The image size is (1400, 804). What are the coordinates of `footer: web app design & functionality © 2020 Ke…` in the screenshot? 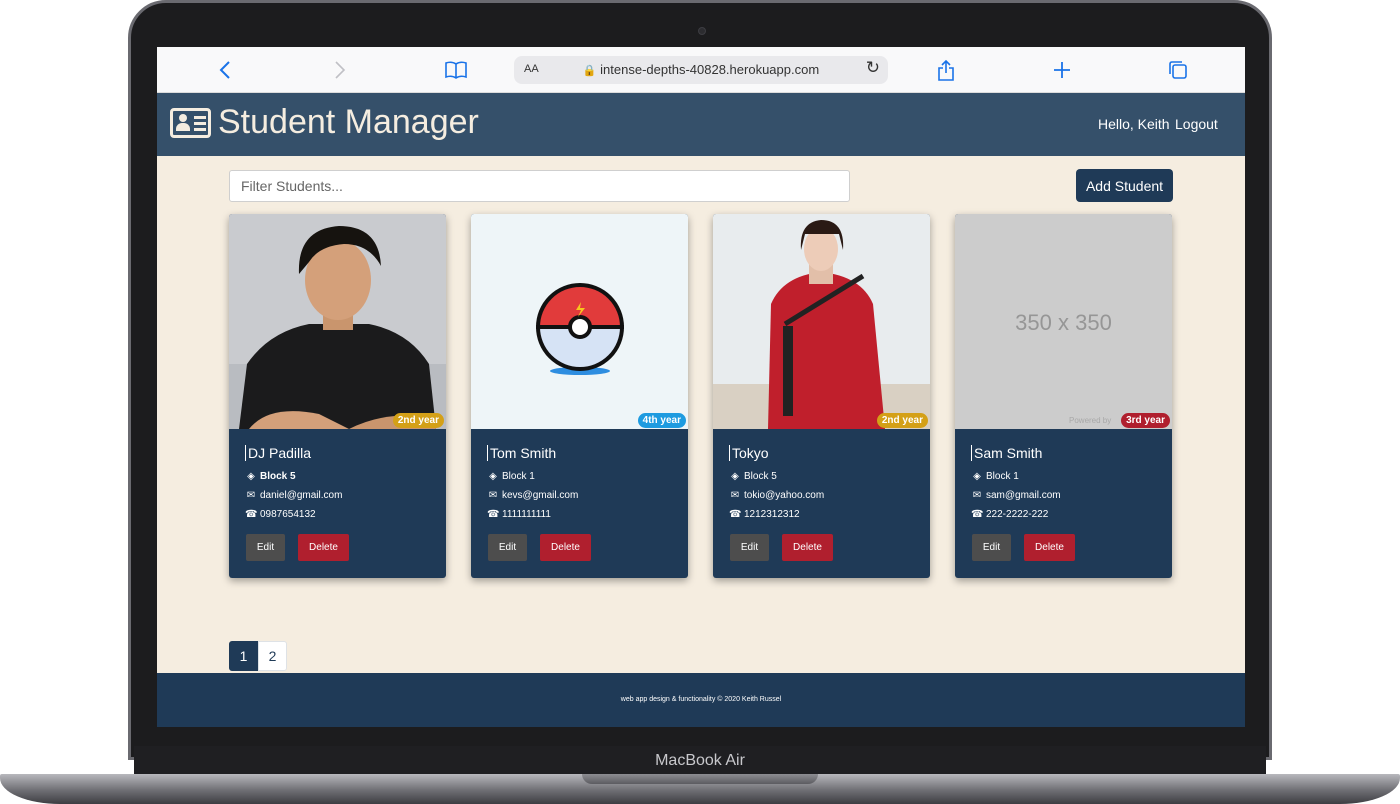 It's located at (701, 700).